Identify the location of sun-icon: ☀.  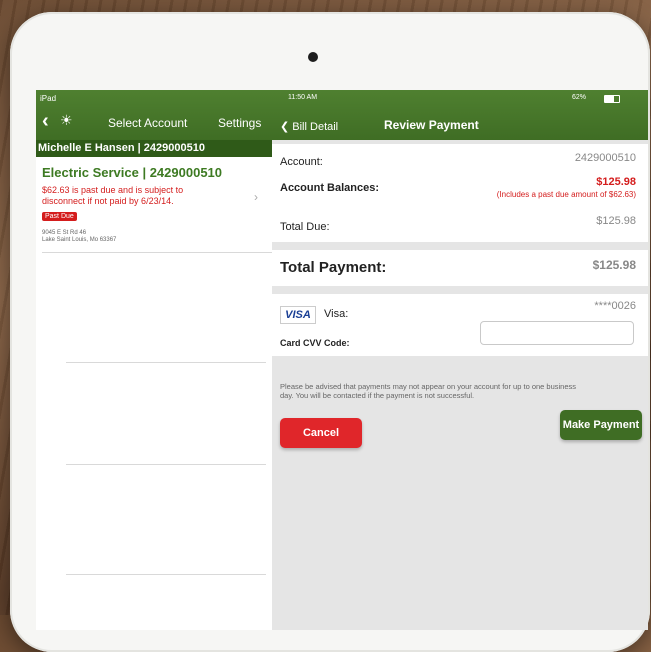
(66, 120).